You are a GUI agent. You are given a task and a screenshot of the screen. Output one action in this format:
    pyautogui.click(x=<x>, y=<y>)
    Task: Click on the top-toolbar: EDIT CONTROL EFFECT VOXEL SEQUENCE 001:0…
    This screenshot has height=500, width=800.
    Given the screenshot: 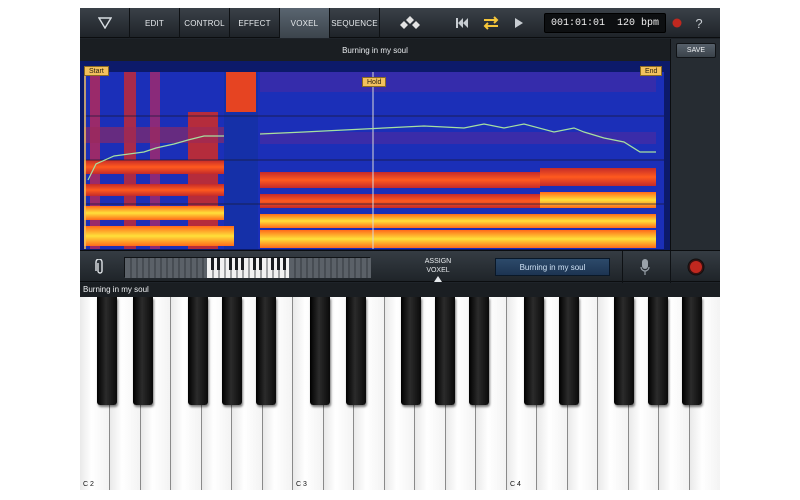 What is the action you would take?
    pyautogui.click(x=400, y=23)
    